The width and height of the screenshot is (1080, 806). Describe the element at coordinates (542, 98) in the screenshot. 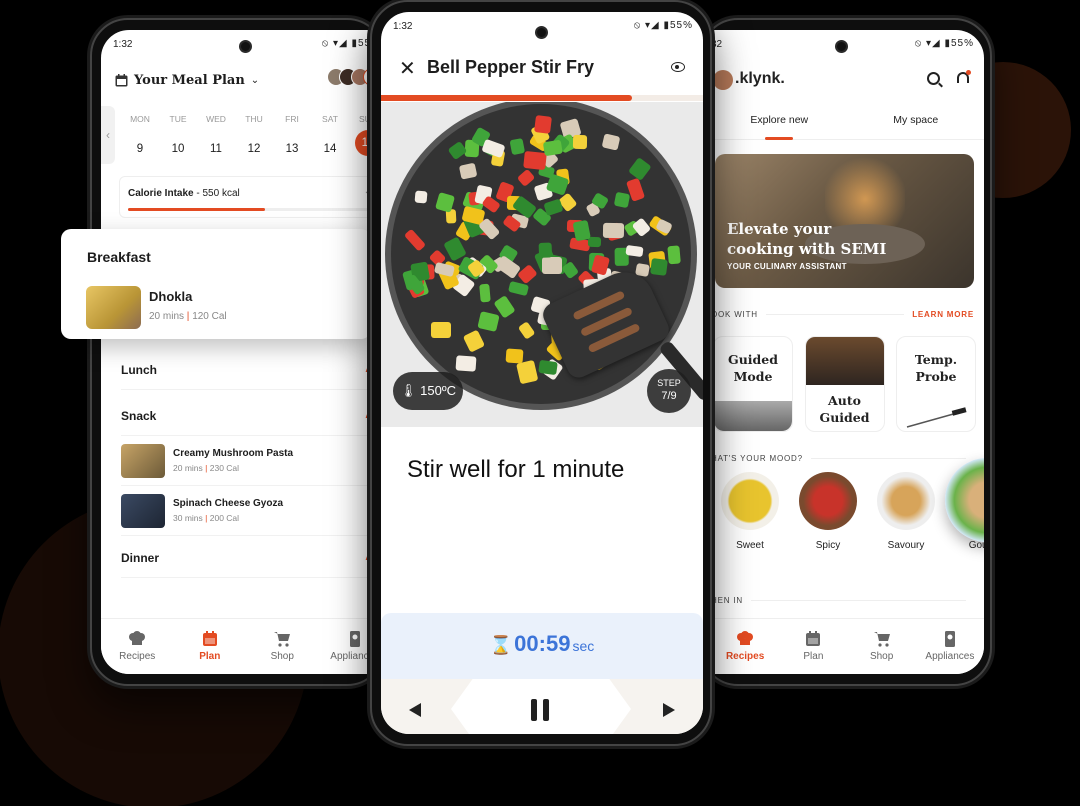

I see `recipe-progress-bar` at that location.